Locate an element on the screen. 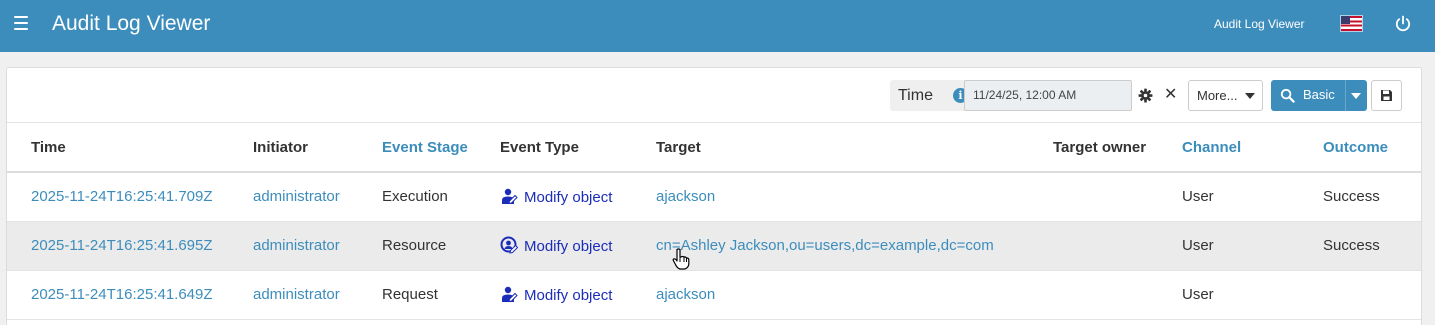 This screenshot has height=325, width=1435. resource-edit-icon is located at coordinates (509, 245).